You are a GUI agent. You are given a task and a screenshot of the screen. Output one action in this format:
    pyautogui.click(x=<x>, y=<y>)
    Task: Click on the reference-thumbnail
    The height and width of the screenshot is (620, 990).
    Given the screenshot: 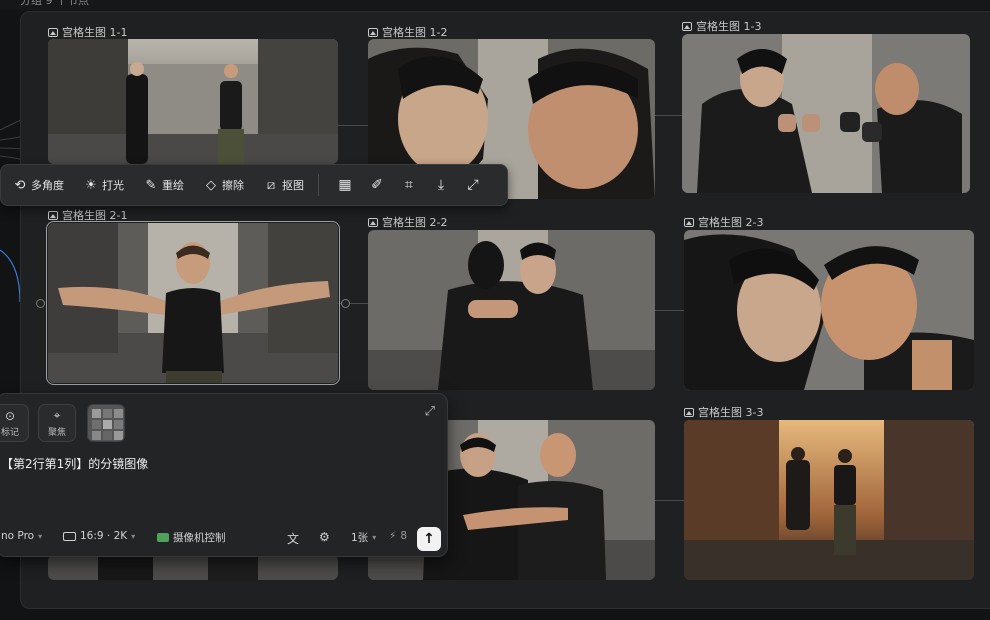 What is the action you would take?
    pyautogui.click(x=106, y=423)
    